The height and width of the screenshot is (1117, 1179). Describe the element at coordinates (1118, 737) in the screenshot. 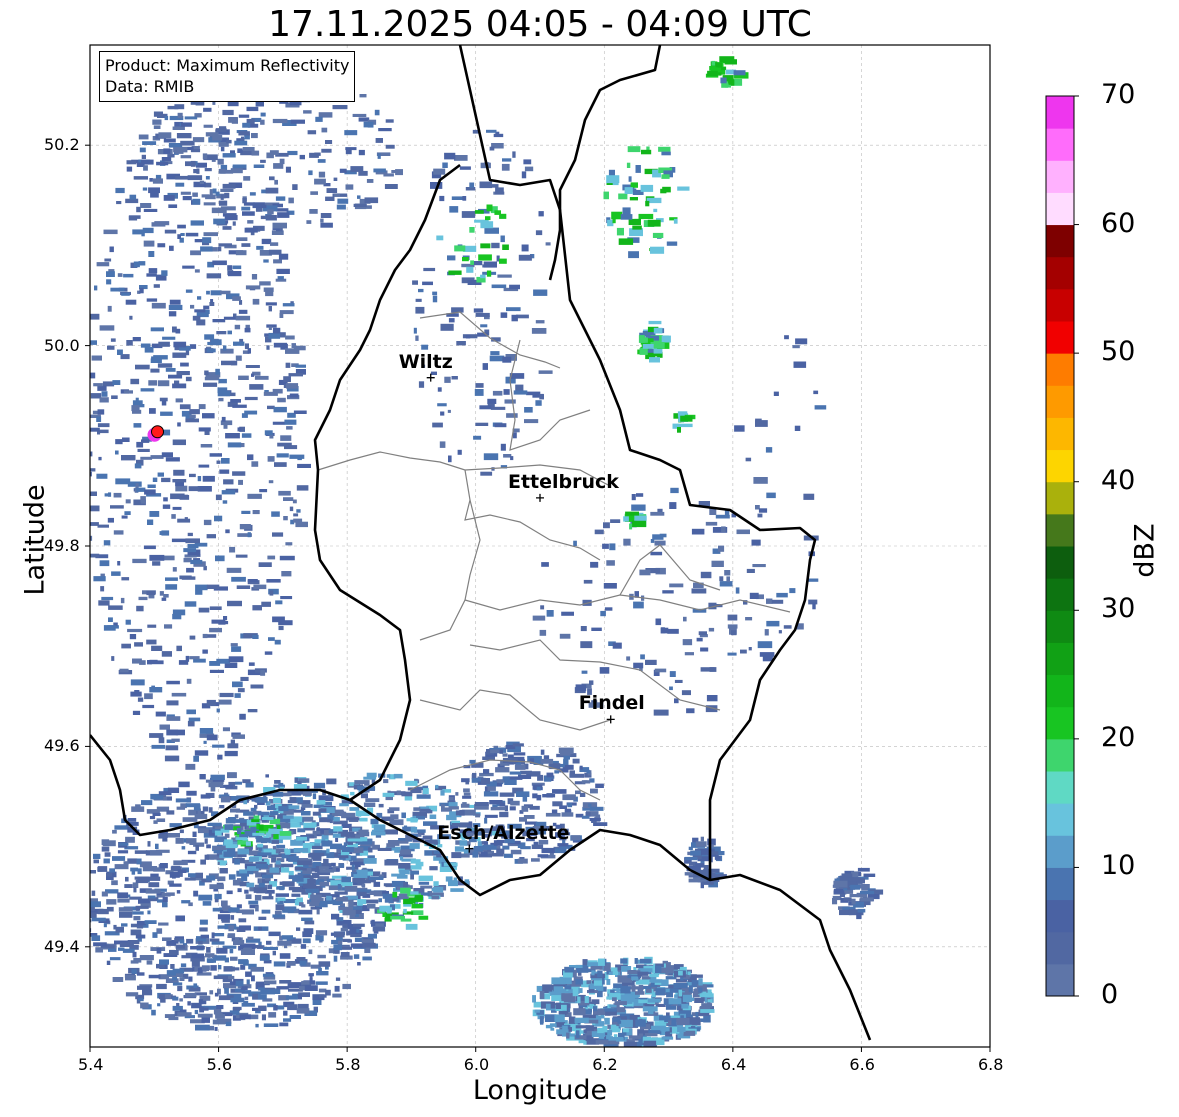

I see `colorbar-tick-label: 20` at that location.